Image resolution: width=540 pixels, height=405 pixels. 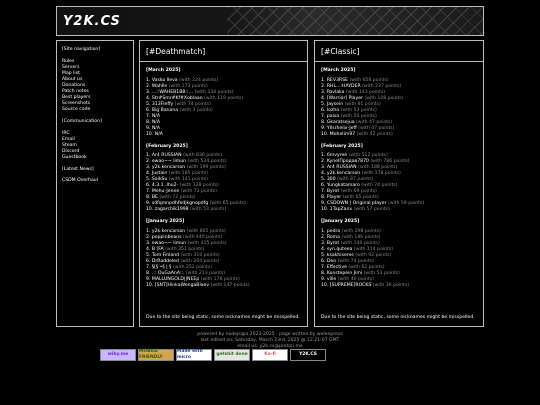 What do you see at coordinates (198, 192) in the screenshot?
I see `player-points: (with 73 points)` at bounding box center [198, 192].